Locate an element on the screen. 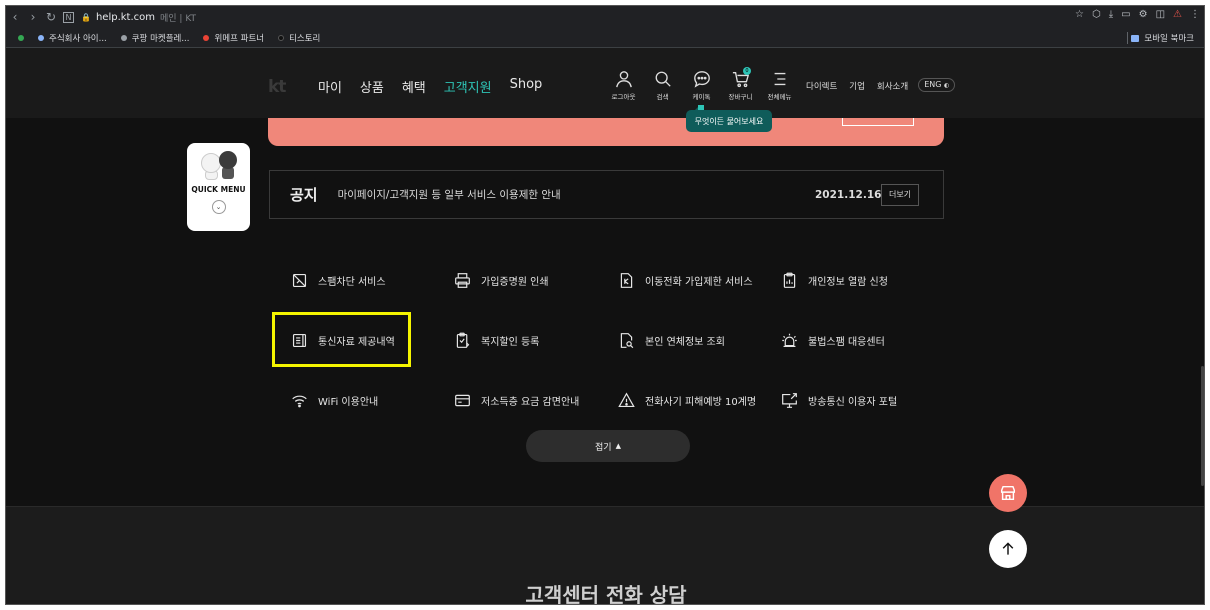  service-label: 복지할인 등록 is located at coordinates (510, 342).